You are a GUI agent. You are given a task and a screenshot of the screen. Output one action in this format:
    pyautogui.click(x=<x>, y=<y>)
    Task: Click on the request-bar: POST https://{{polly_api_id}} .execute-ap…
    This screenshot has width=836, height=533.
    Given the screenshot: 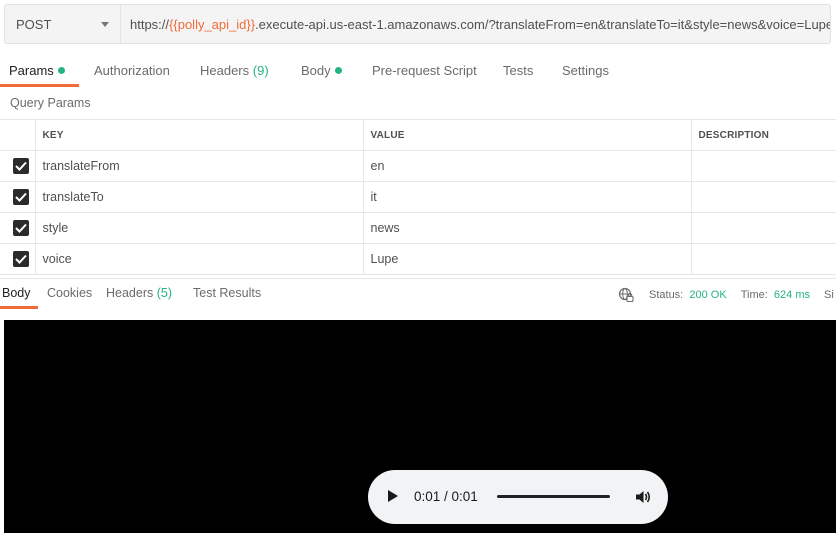 What is the action you would take?
    pyautogui.click(x=417, y=24)
    